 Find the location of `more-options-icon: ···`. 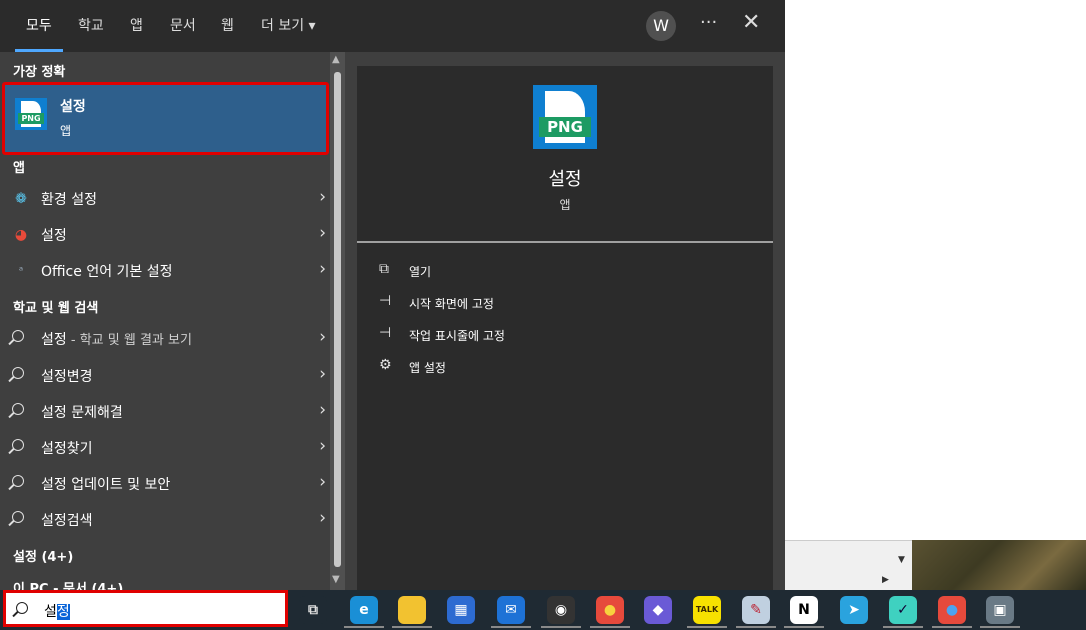

more-options-icon: ··· is located at coordinates (708, 22).